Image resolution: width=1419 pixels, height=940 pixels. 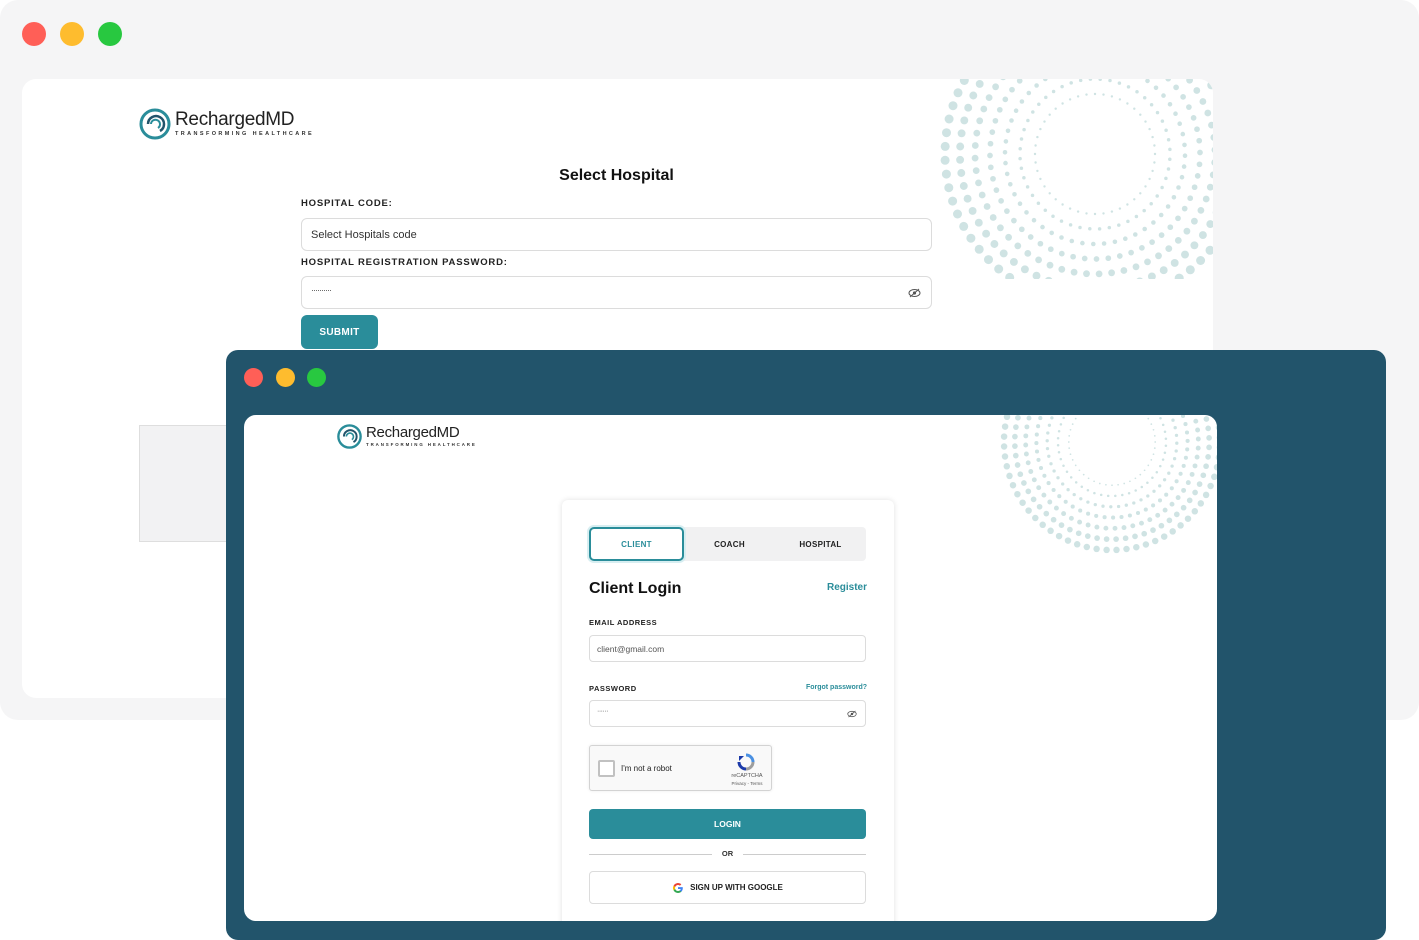 What do you see at coordinates (727, 824) in the screenshot?
I see `login-button: LOGIN` at bounding box center [727, 824].